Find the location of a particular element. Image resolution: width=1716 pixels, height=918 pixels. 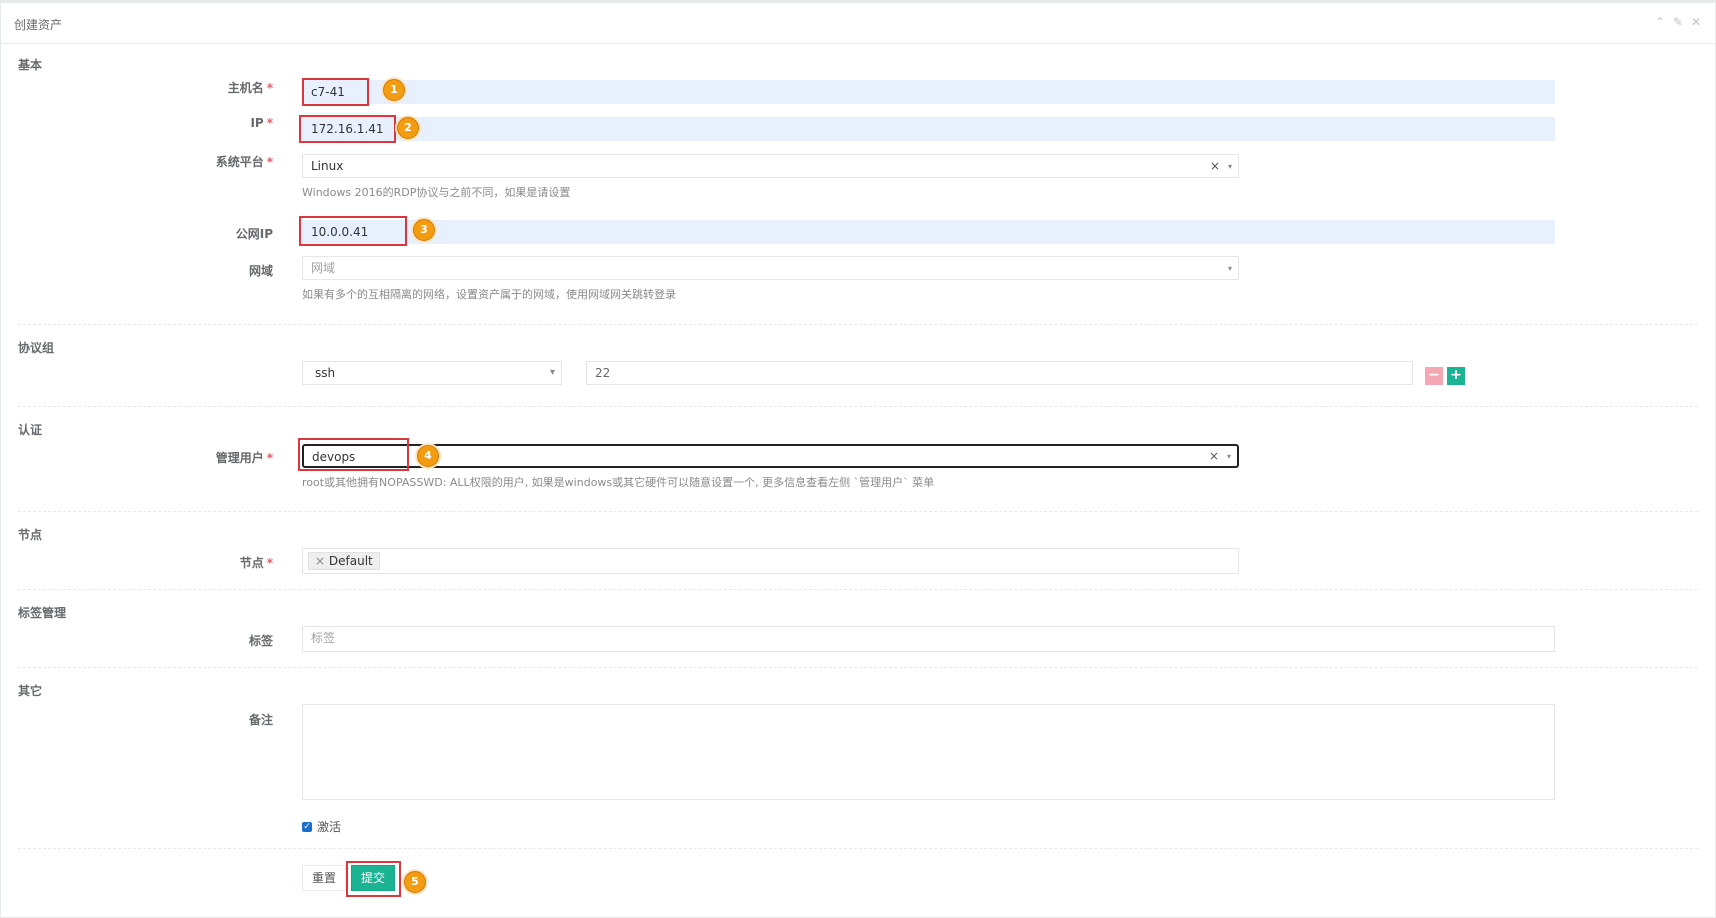

step-marker: 4 is located at coordinates (428, 456).